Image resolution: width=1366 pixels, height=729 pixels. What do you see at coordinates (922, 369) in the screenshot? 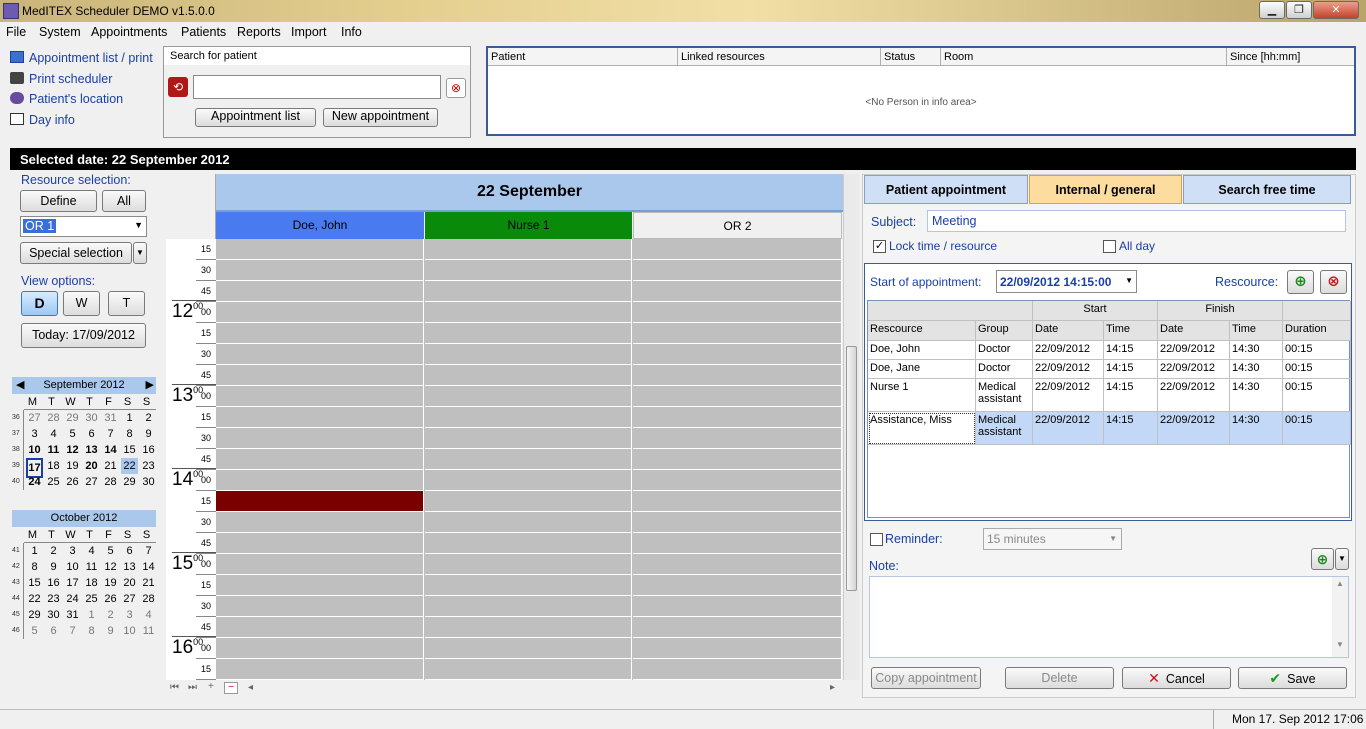
I see `table-cell: Doe, Jane` at bounding box center [922, 369].